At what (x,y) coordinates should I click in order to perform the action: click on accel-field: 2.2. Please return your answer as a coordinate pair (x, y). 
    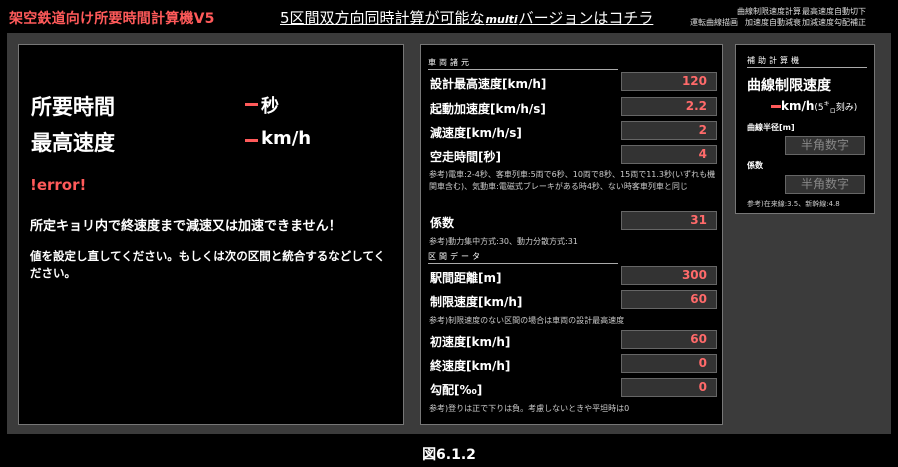
    Looking at the image, I should click on (669, 106).